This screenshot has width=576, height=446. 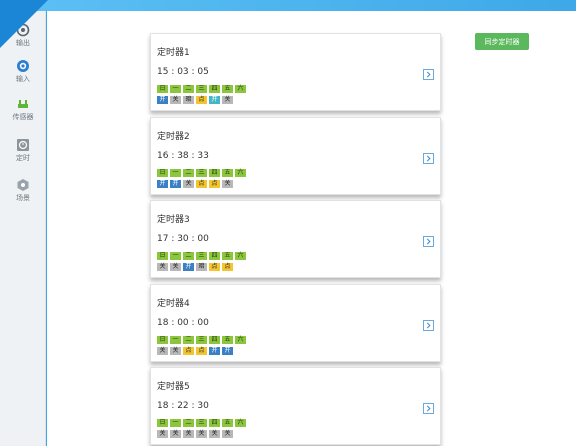 What do you see at coordinates (288, 5) in the screenshot?
I see `top-bar` at bounding box center [288, 5].